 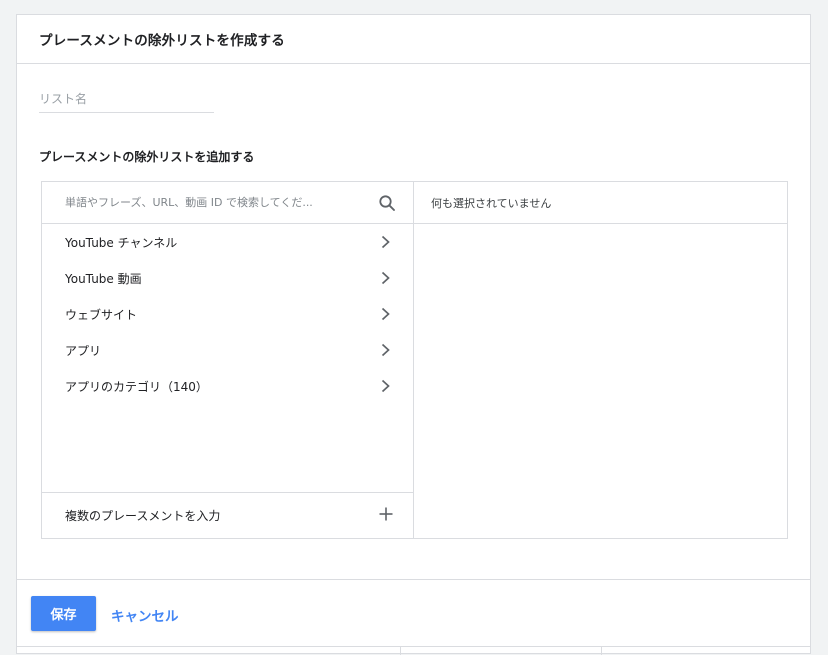 I want to click on cancel-button: キャンセル, so click(x=145, y=615).